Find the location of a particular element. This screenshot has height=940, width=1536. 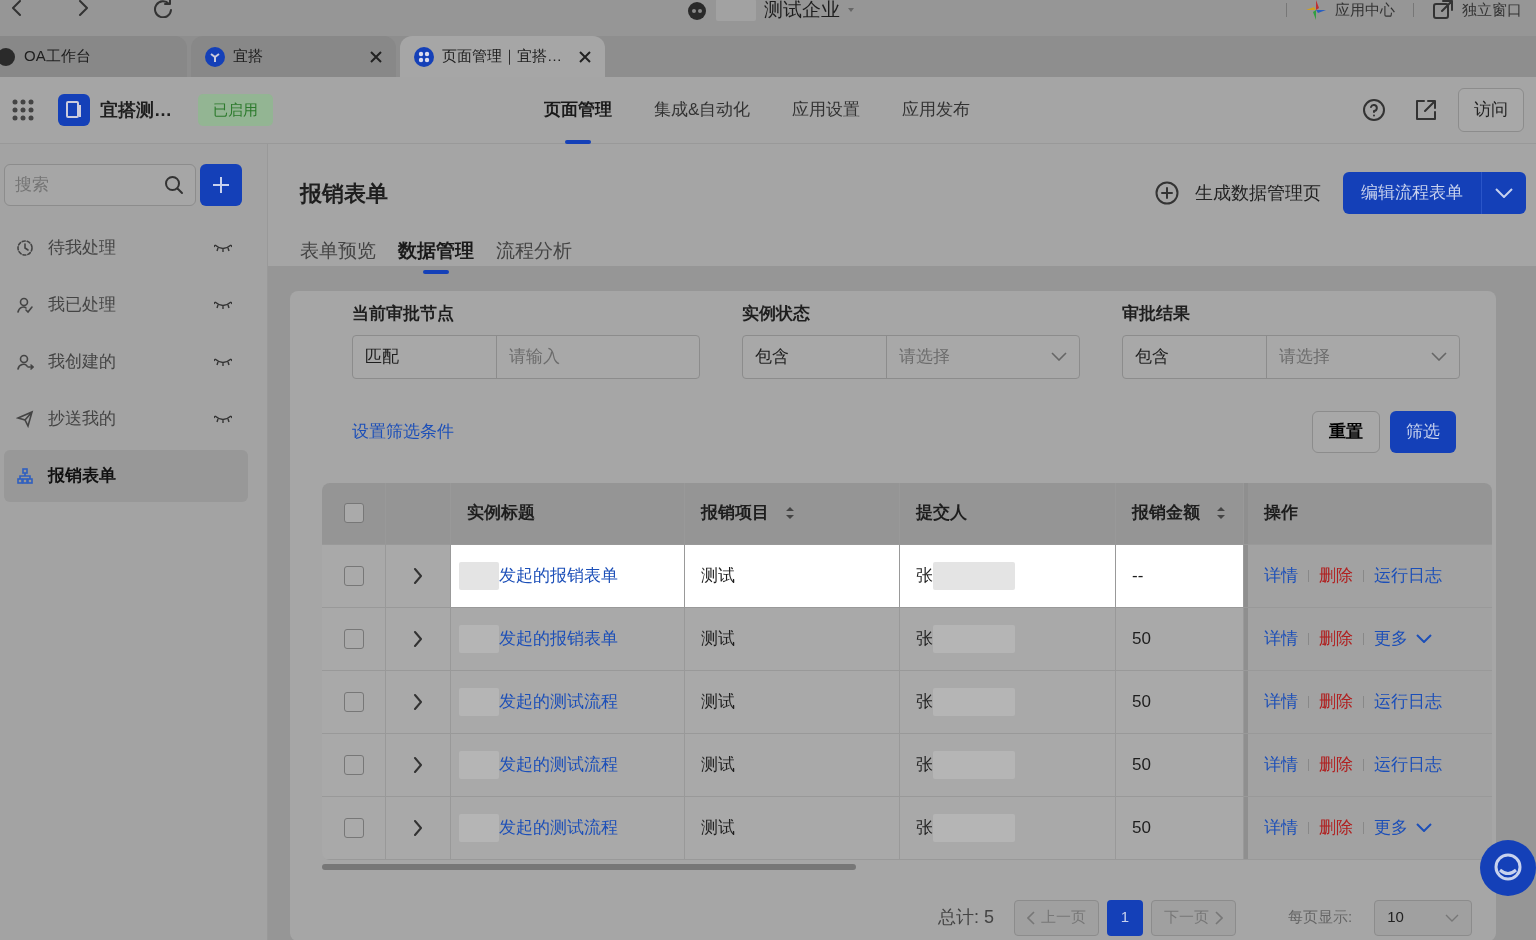

apps-grid-icon is located at coordinates (23, 110).